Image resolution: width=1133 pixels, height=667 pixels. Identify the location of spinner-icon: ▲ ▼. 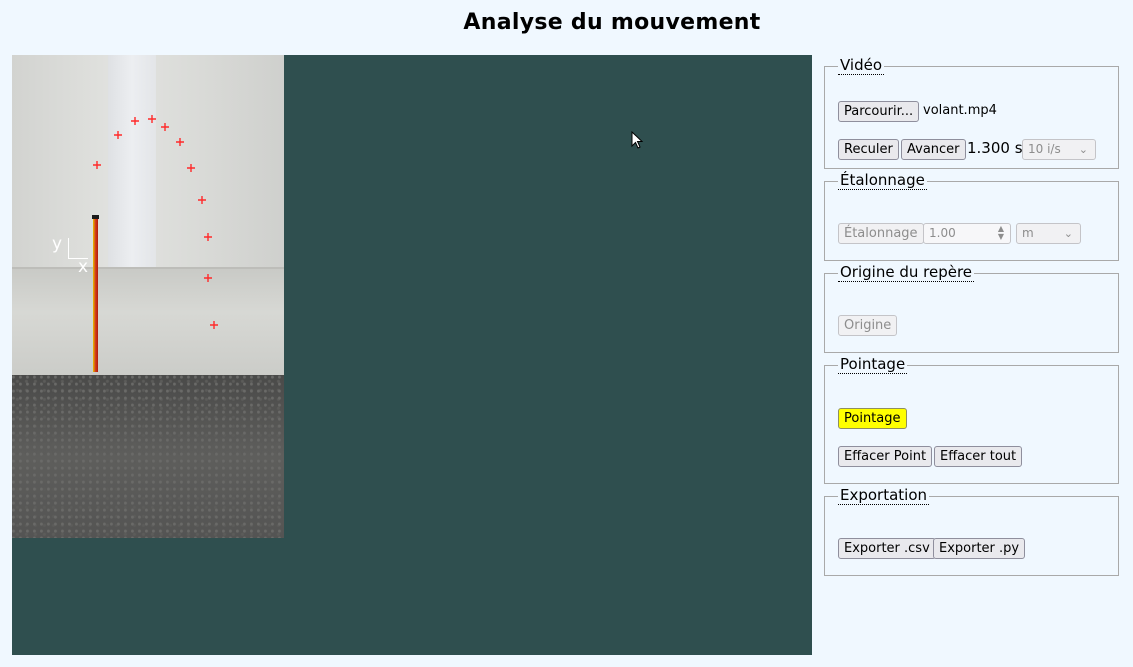
(1001, 233).